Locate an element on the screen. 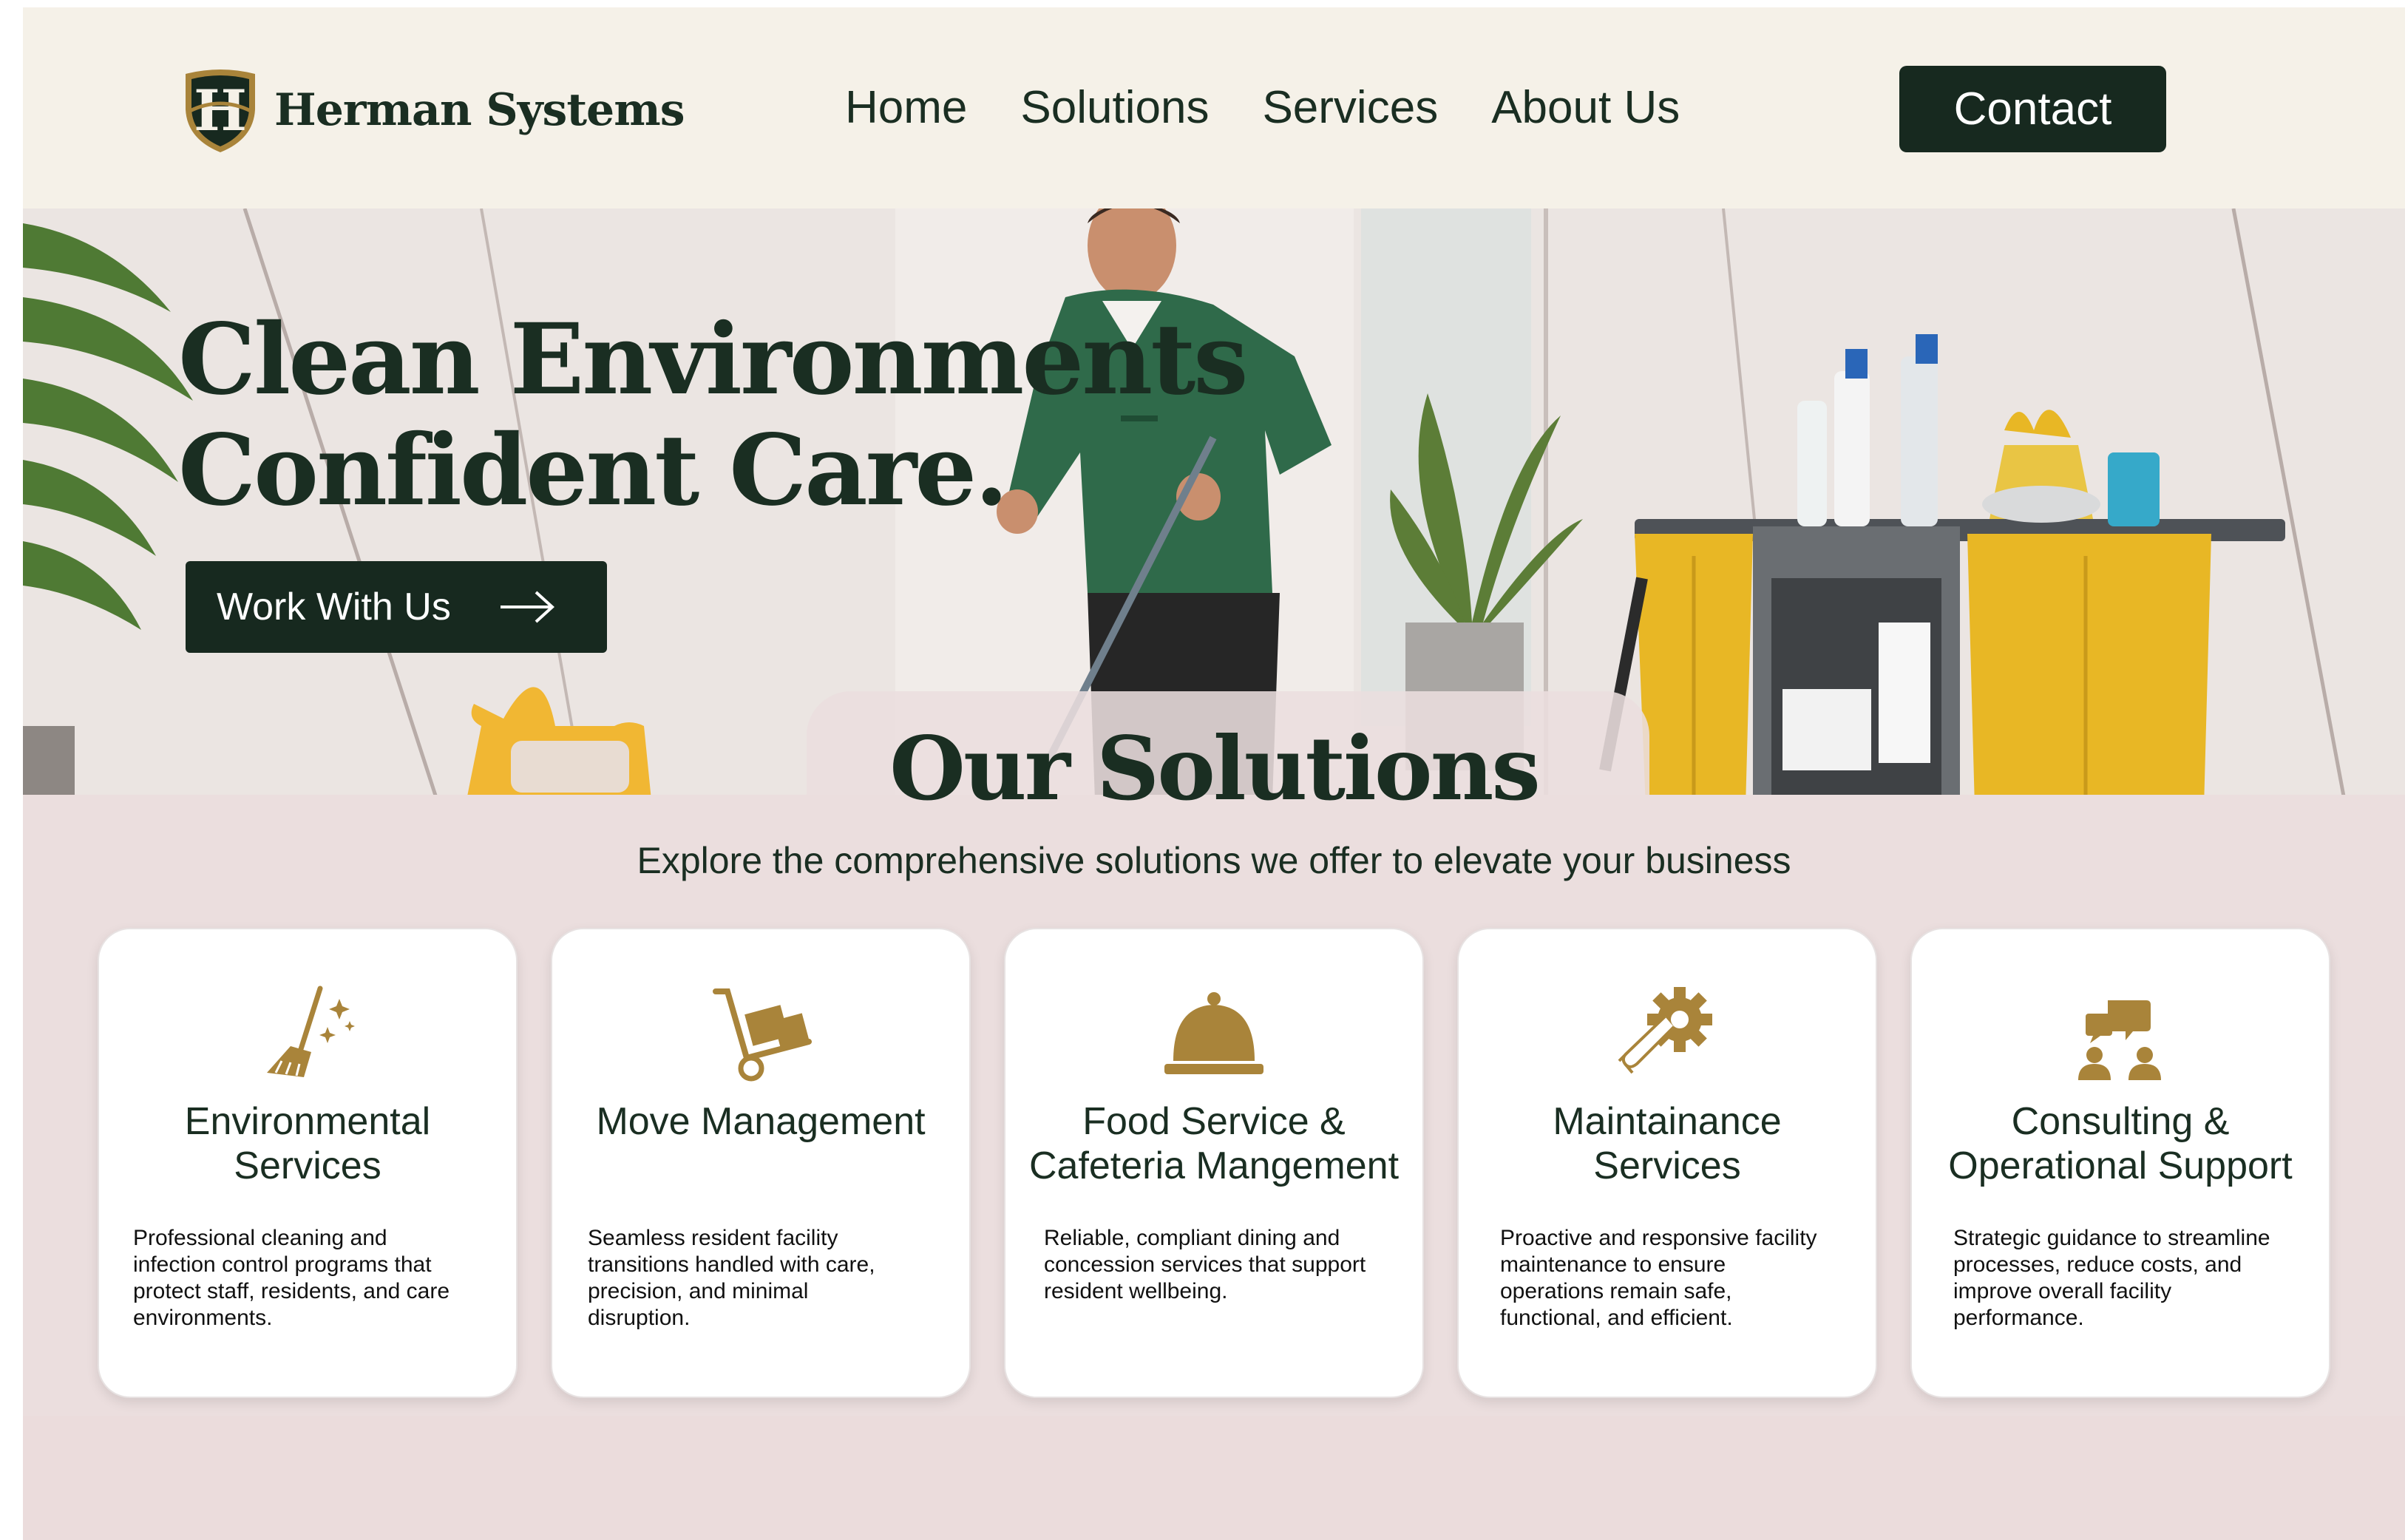 Image resolution: width=2405 pixels, height=1540 pixels. broom-sparkle-icon is located at coordinates (311, 1031).